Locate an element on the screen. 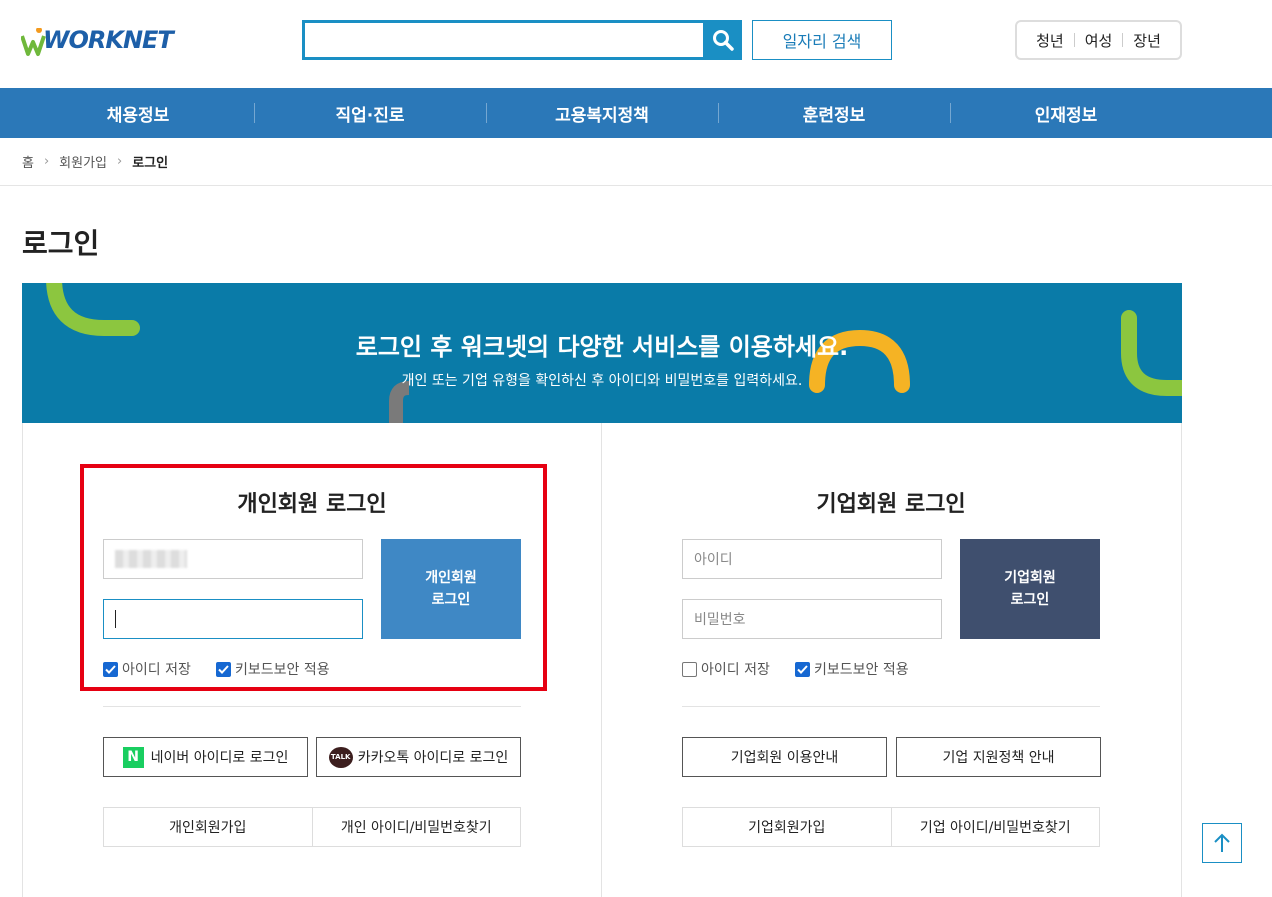  button-label: 로그인 is located at coordinates (1030, 600).